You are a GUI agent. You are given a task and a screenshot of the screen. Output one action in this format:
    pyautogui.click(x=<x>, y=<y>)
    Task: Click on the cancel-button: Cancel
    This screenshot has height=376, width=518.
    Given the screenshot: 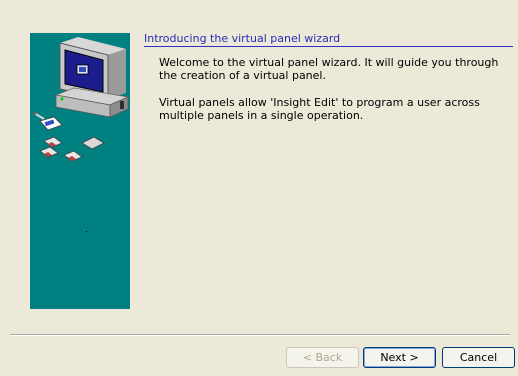 What is the action you would take?
    pyautogui.click(x=478, y=357)
    